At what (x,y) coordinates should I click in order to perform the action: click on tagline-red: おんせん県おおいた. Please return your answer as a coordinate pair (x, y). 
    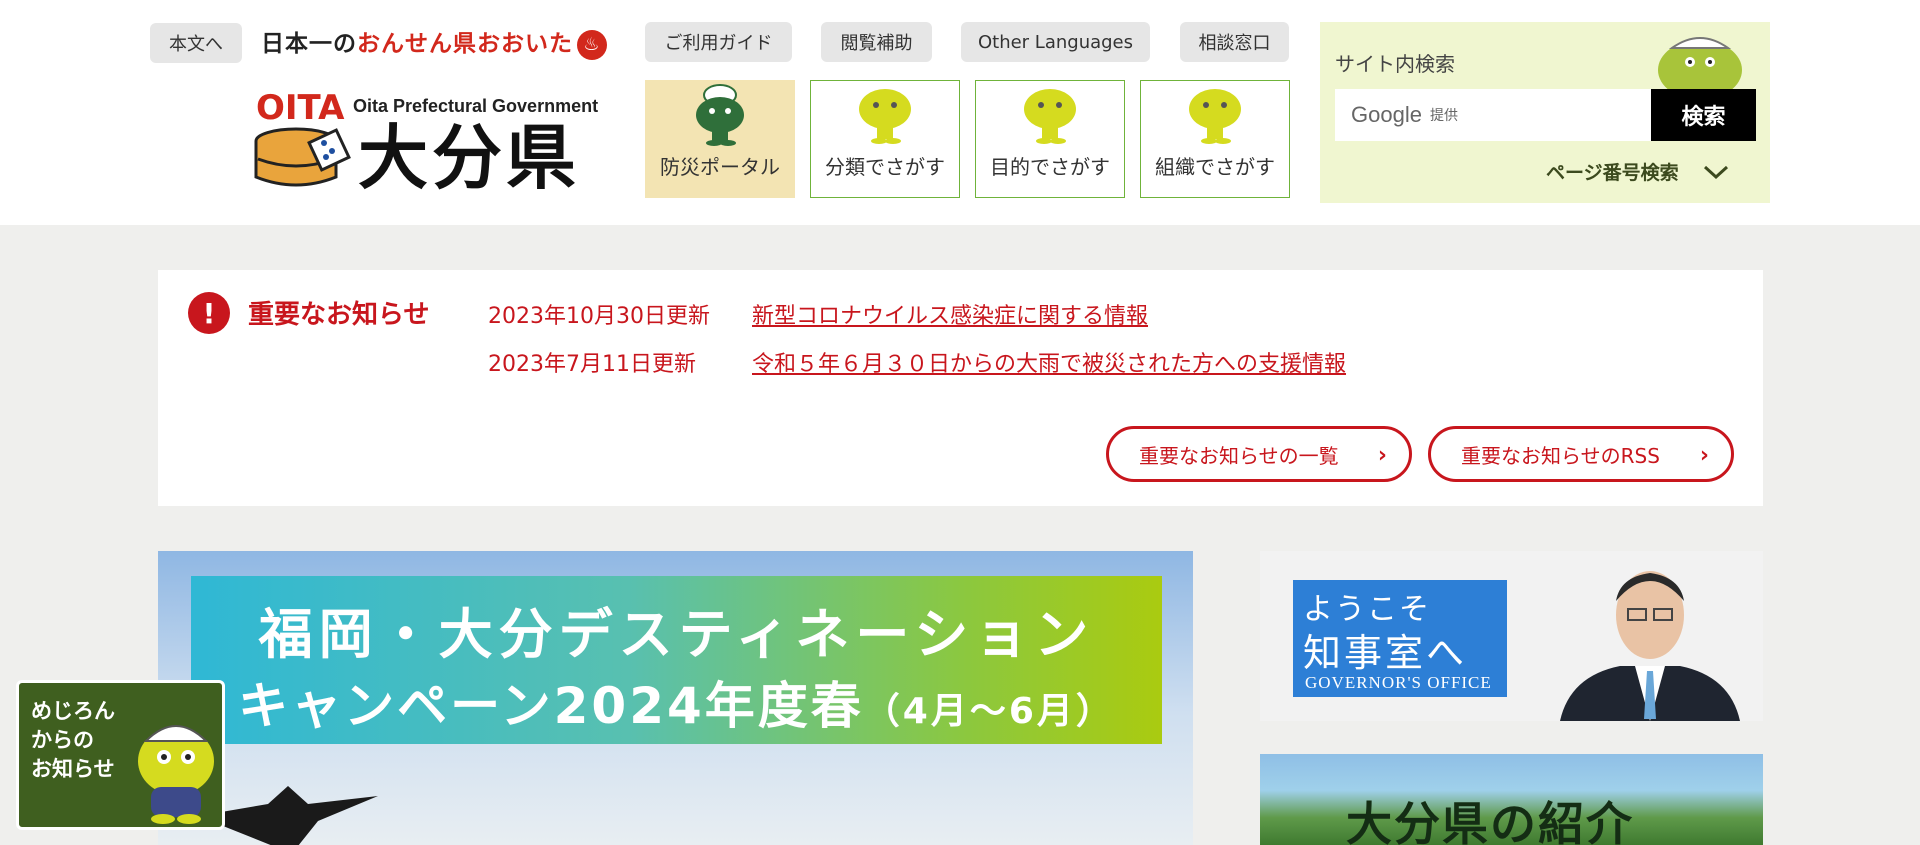
    Looking at the image, I should click on (465, 44).